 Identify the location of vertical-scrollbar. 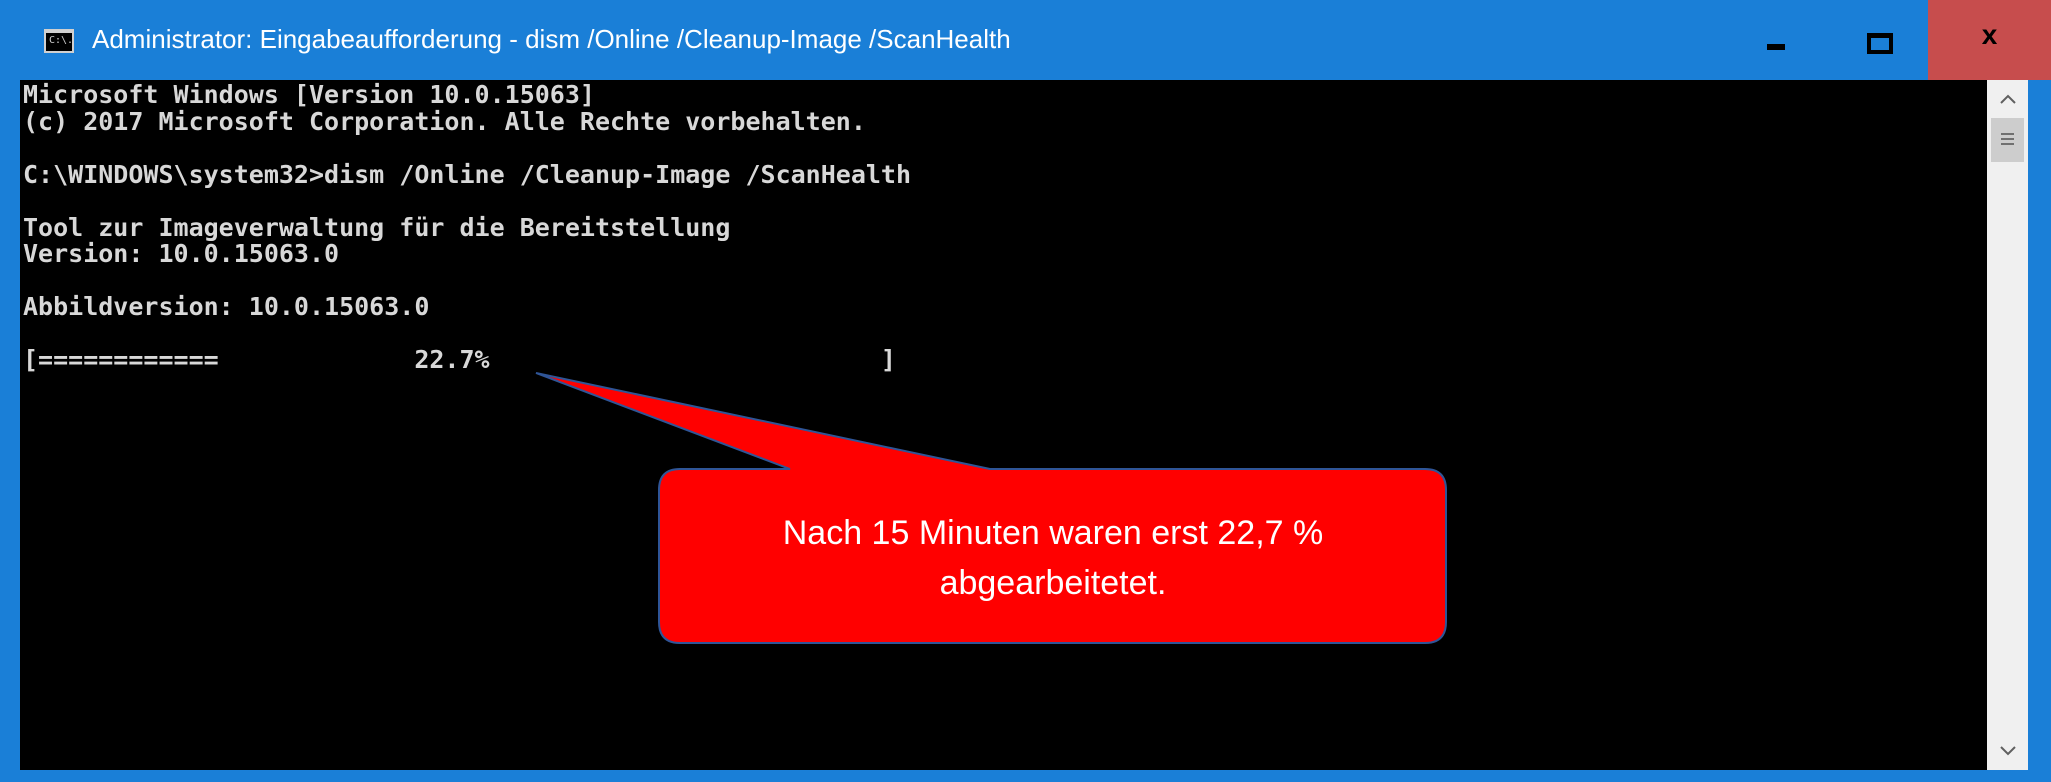
(2007, 425).